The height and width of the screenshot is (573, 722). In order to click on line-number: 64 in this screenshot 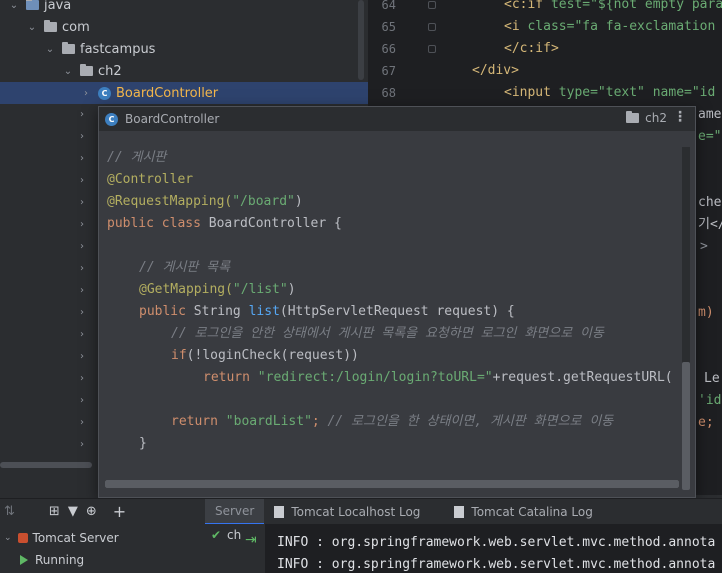, I will do `click(388, 6)`.